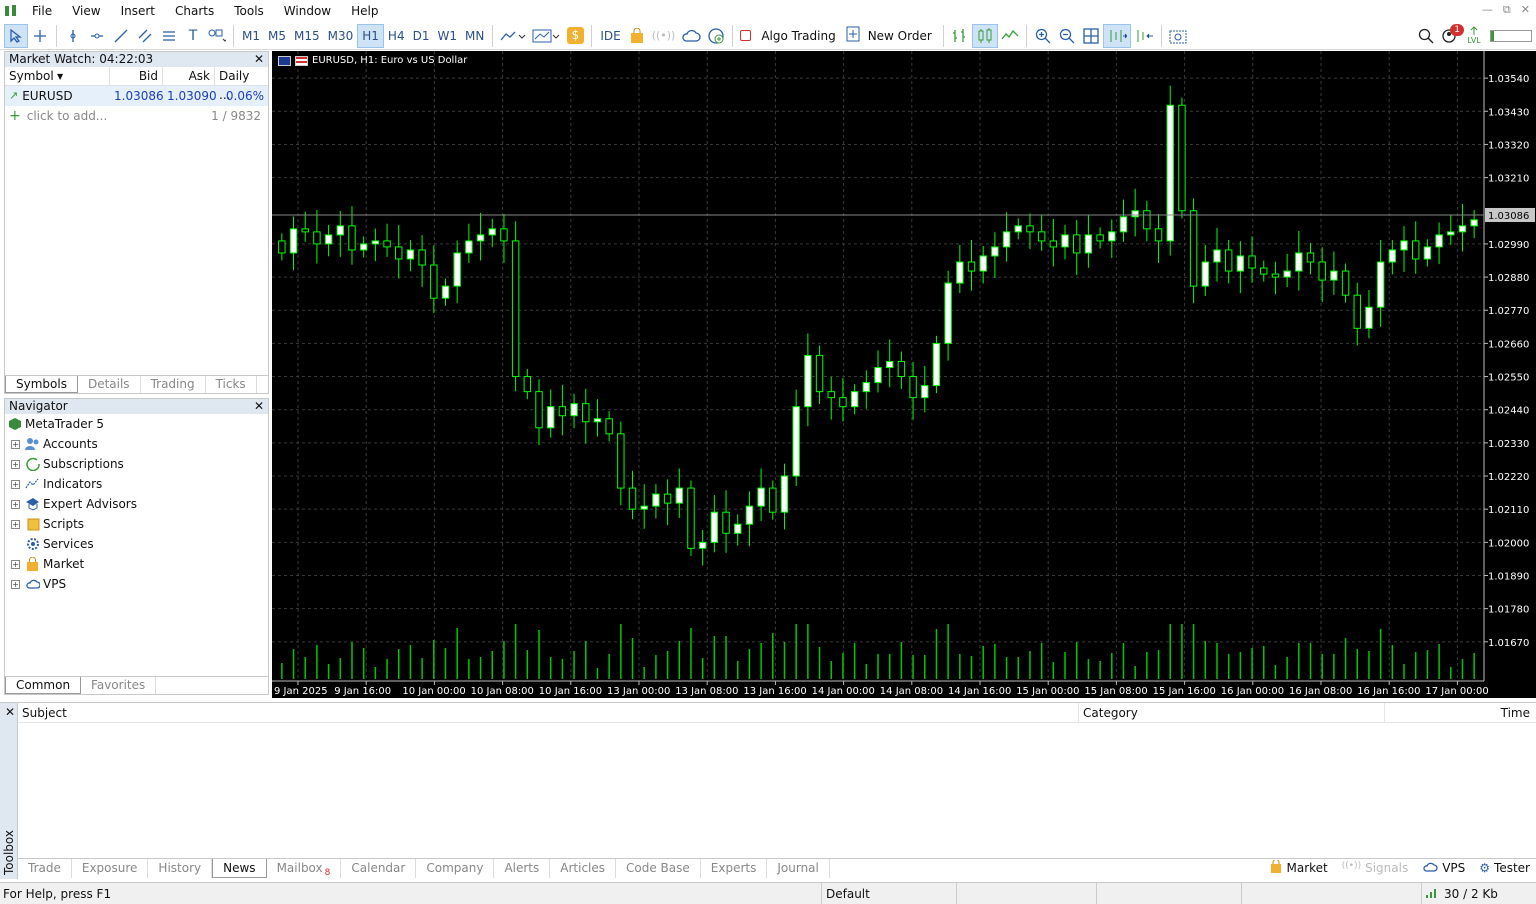 This screenshot has width=1536, height=904. What do you see at coordinates (136, 584) in the screenshot?
I see `navigator-item-vps: + VPS` at bounding box center [136, 584].